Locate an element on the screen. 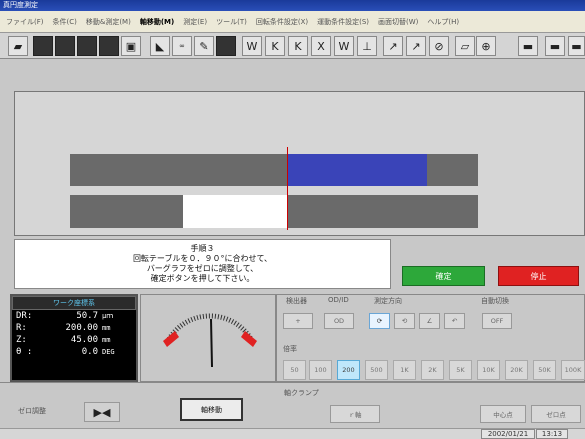 This screenshot has width=585, height=439. center-point-button: 中心点 is located at coordinates (503, 414).